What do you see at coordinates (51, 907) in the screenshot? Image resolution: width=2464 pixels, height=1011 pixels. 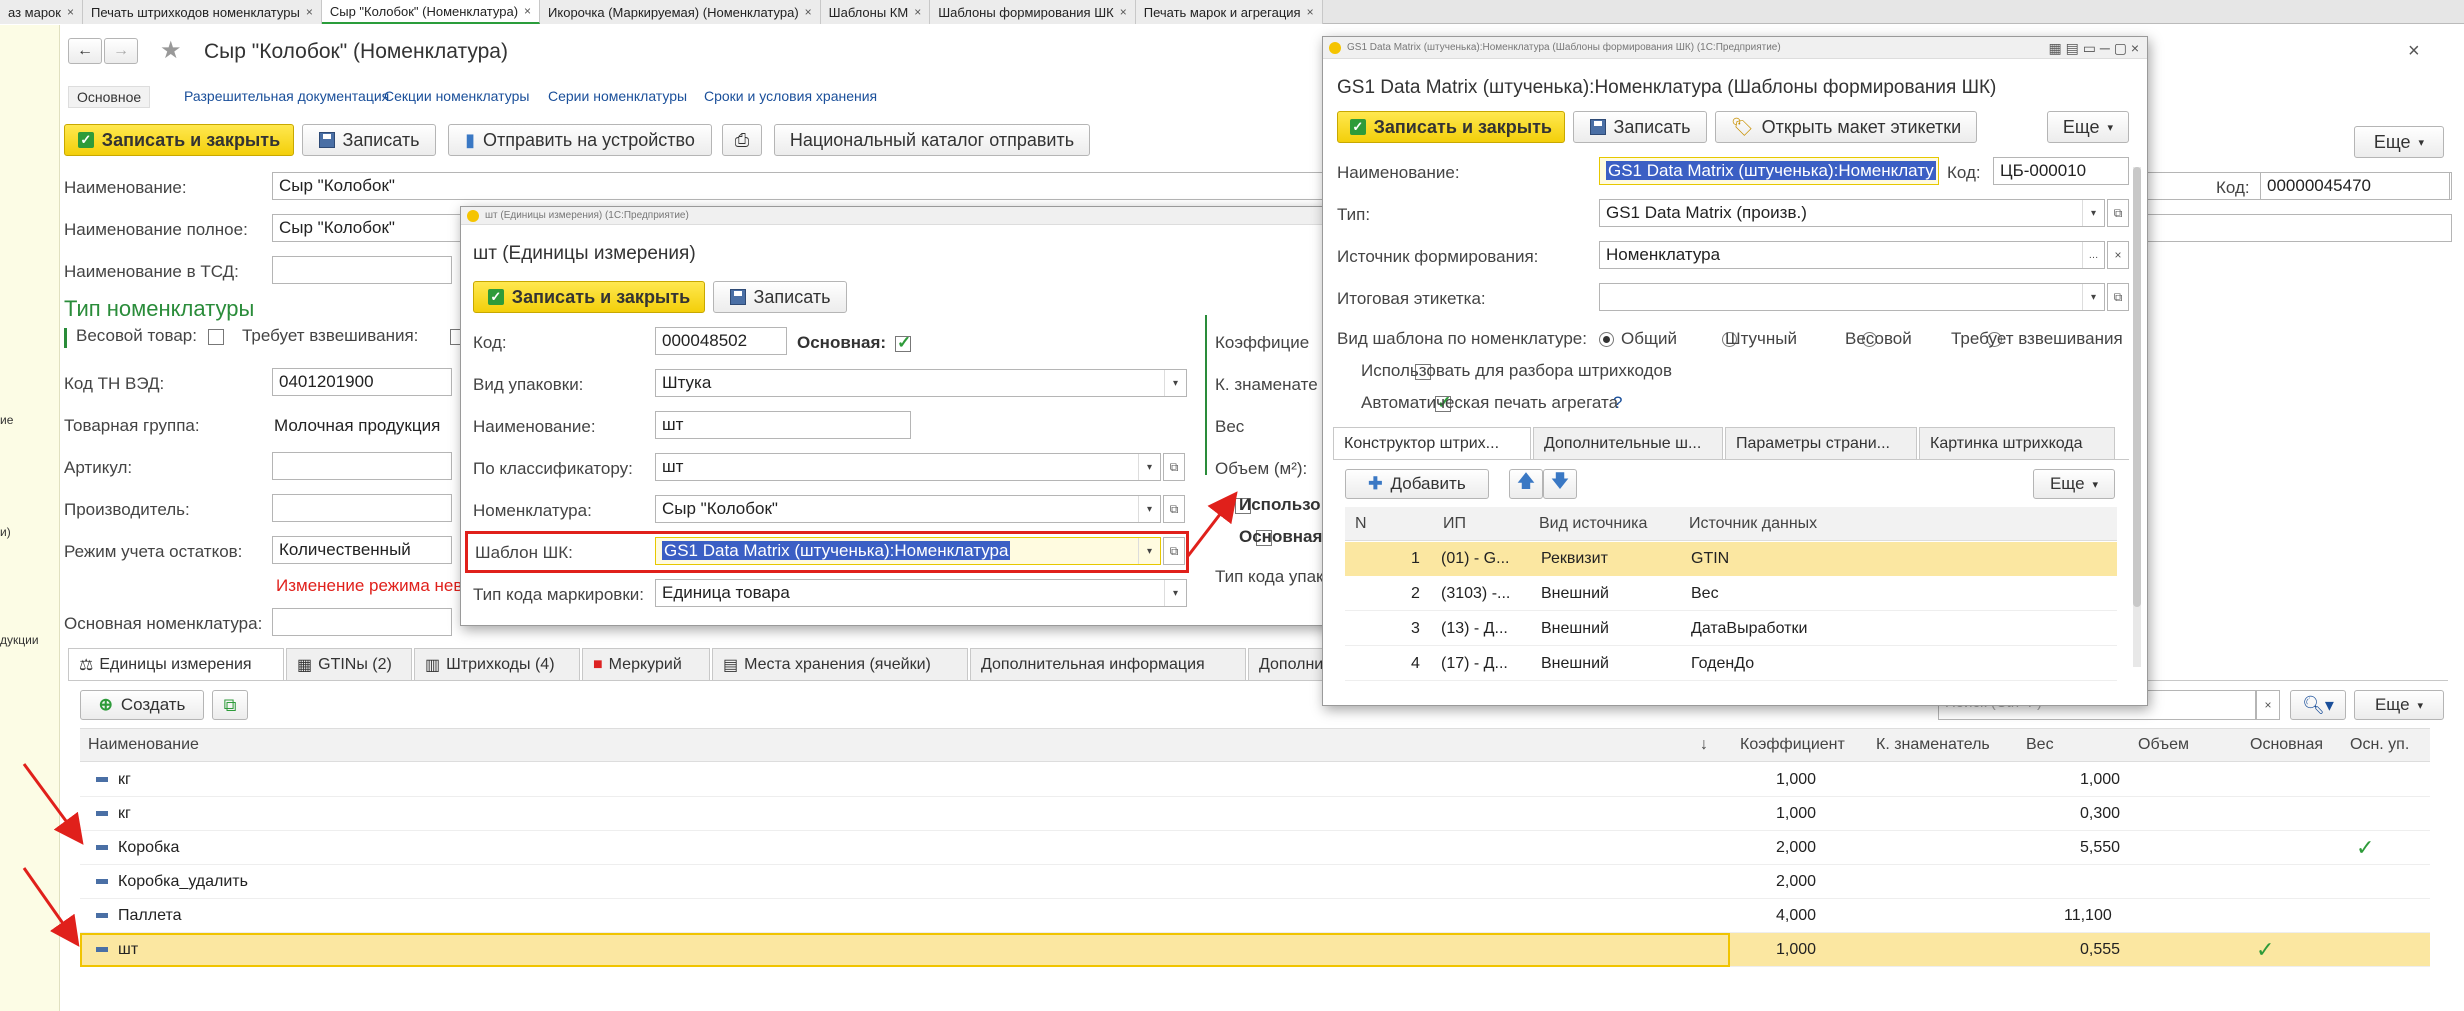 I see `arrow-to-piece-row` at bounding box center [51, 907].